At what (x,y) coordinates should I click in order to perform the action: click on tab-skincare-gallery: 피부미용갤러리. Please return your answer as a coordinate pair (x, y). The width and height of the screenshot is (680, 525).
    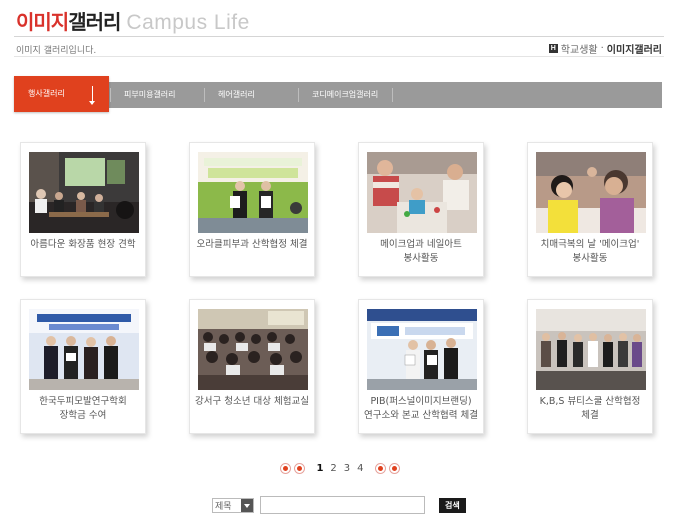
    Looking at the image, I should click on (143, 95).